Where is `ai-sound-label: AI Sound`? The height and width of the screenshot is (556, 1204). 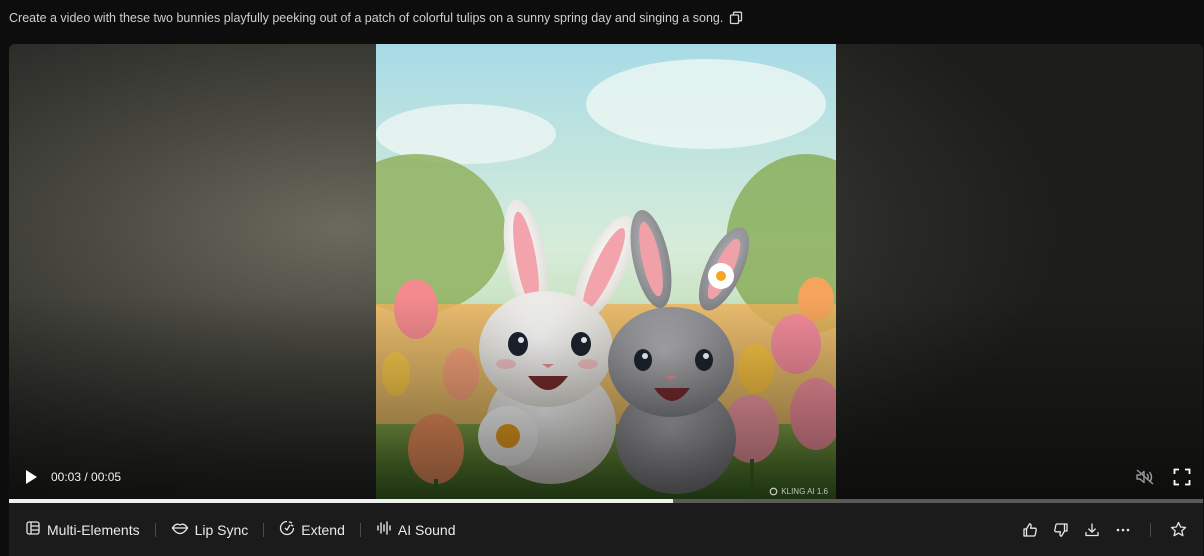
ai-sound-label: AI Sound is located at coordinates (426, 529).